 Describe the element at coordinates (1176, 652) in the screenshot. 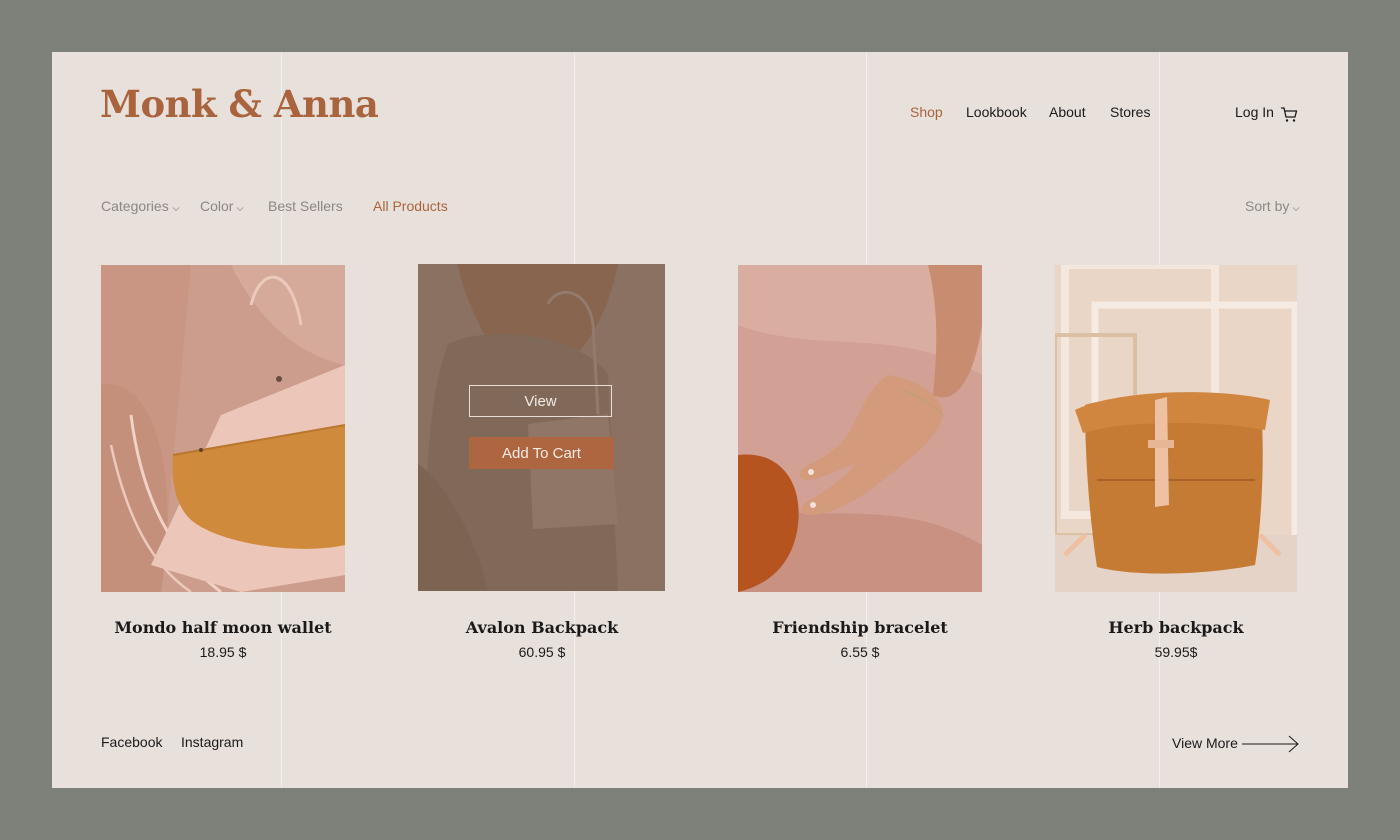

I see `product-price: 59.95$` at that location.